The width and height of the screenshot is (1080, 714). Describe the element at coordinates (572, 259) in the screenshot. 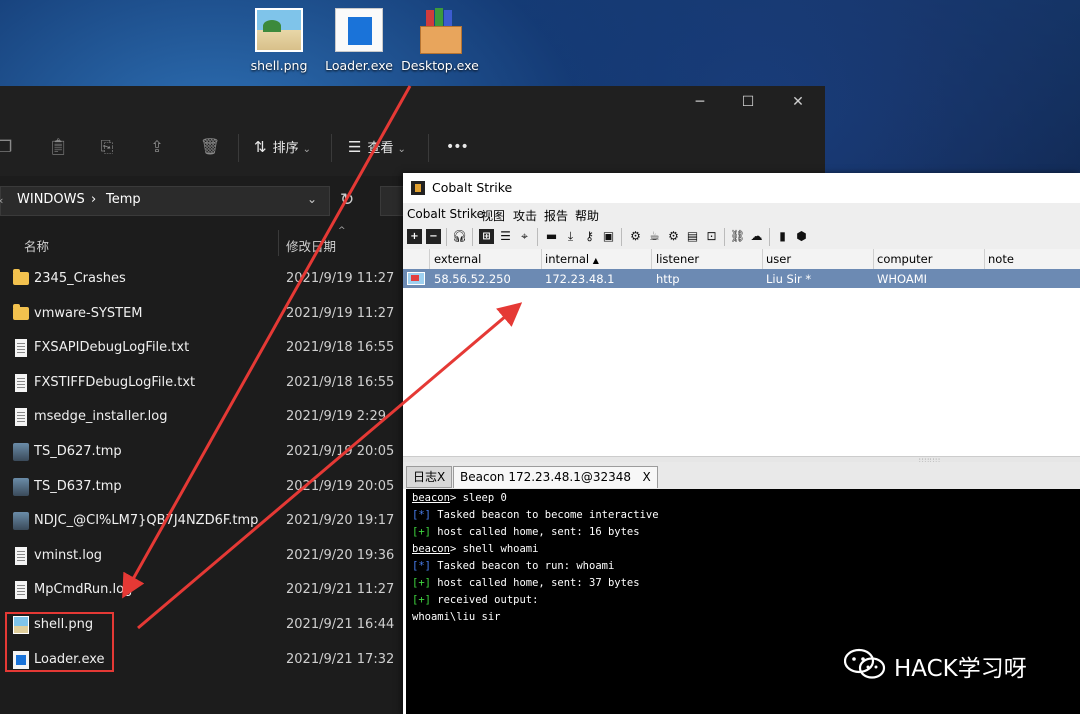

I see `column-internal: internal ▲` at that location.